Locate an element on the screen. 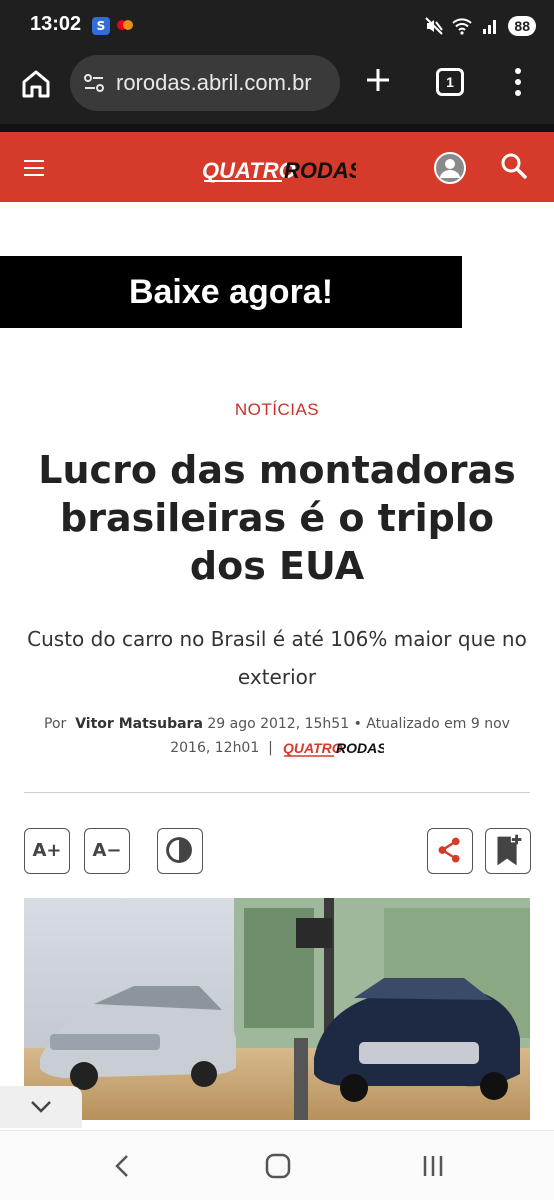 The image size is (554, 1200). font-increase-button: A+ is located at coordinates (47, 851).